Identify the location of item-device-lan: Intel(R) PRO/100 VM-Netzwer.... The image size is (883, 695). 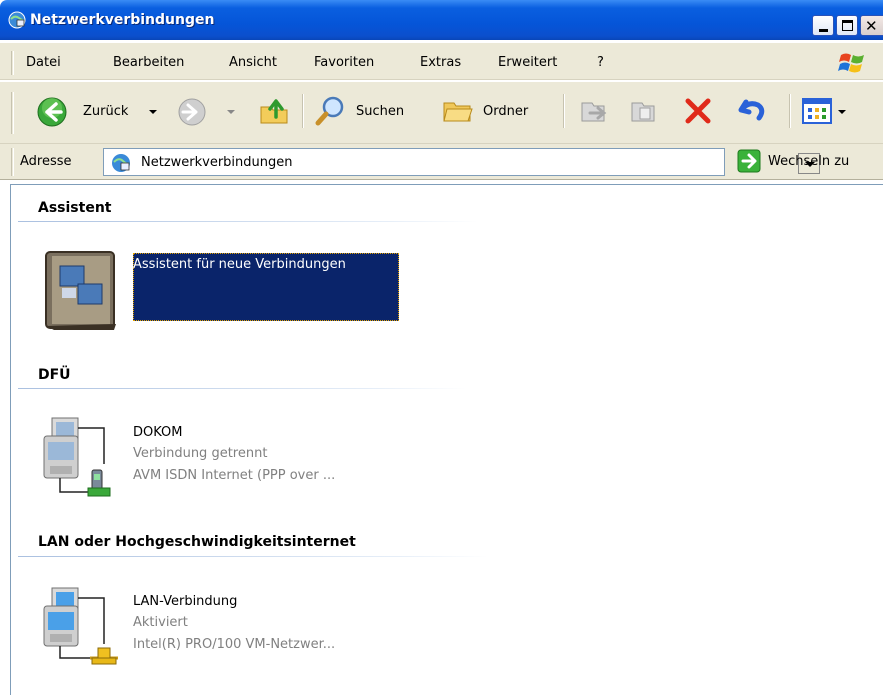
(234, 644).